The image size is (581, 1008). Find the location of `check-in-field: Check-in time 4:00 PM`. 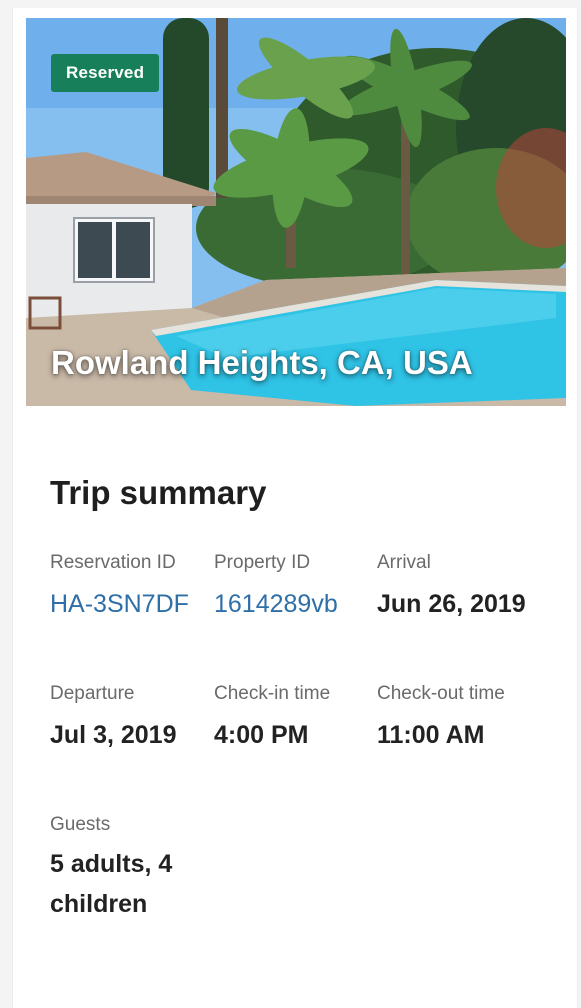

check-in-field: Check-in time 4:00 PM is located at coordinates (272, 718).